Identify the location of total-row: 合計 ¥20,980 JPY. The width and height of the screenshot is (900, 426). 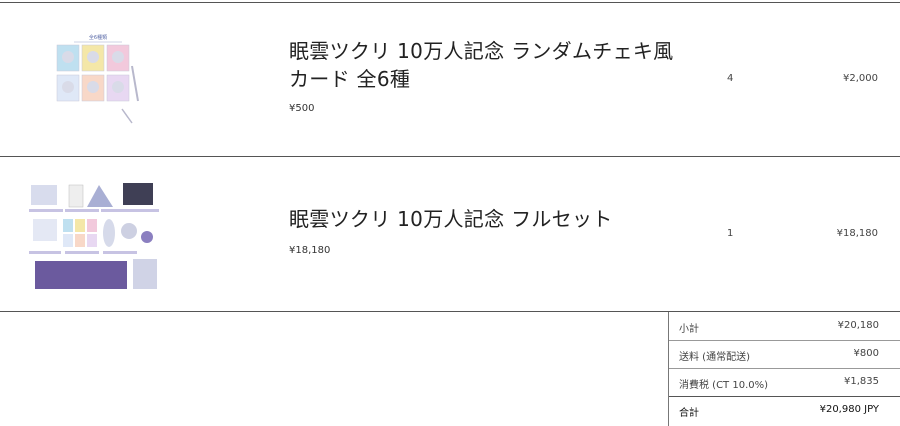
(784, 410).